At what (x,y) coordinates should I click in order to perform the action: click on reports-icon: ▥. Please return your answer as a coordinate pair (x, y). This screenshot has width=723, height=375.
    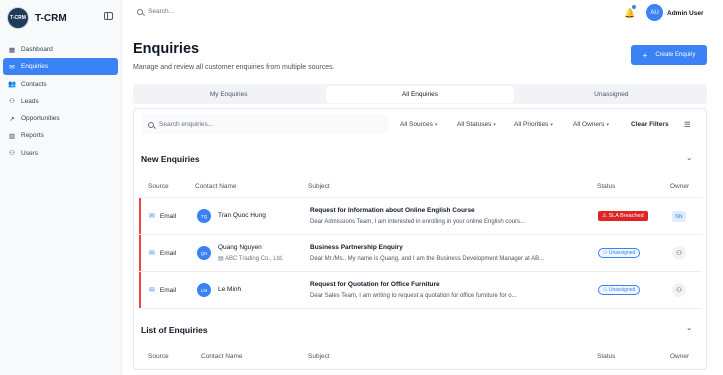
    Looking at the image, I should click on (12, 136).